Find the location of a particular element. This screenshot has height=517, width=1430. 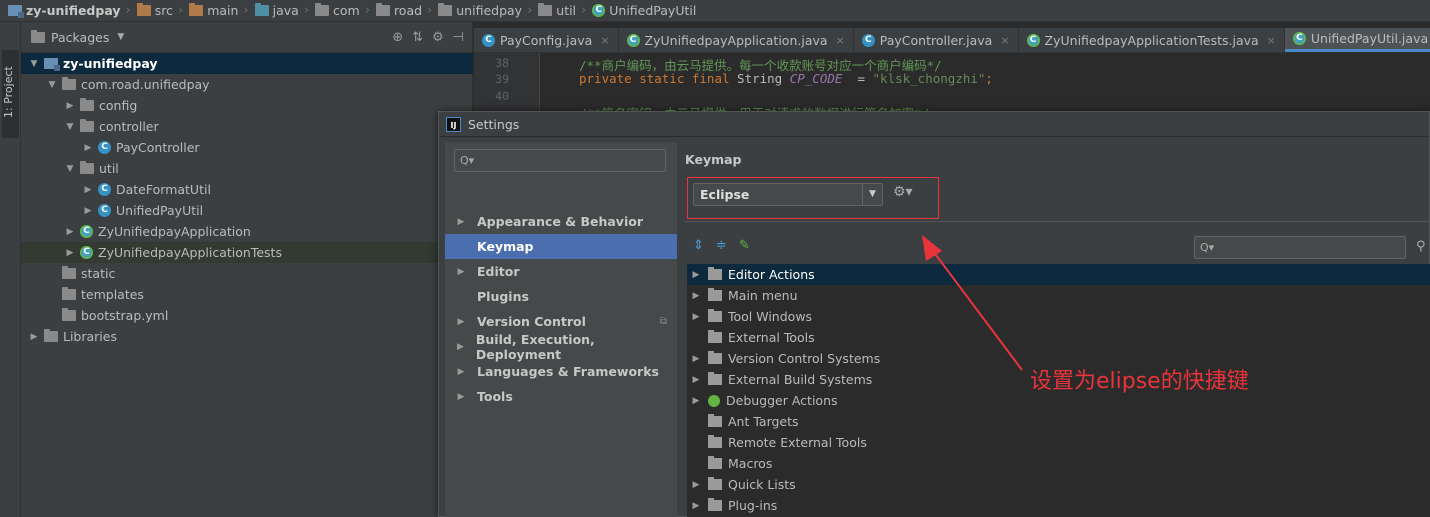

editor-tab: C ZyUnifiedpayApplication.java × is located at coordinates (736, 40).